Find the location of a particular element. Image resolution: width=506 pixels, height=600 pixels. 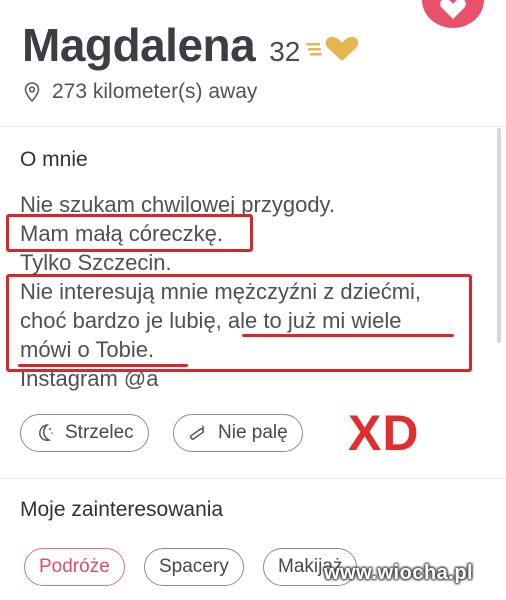

badge-label: Nie palę is located at coordinates (253, 432).